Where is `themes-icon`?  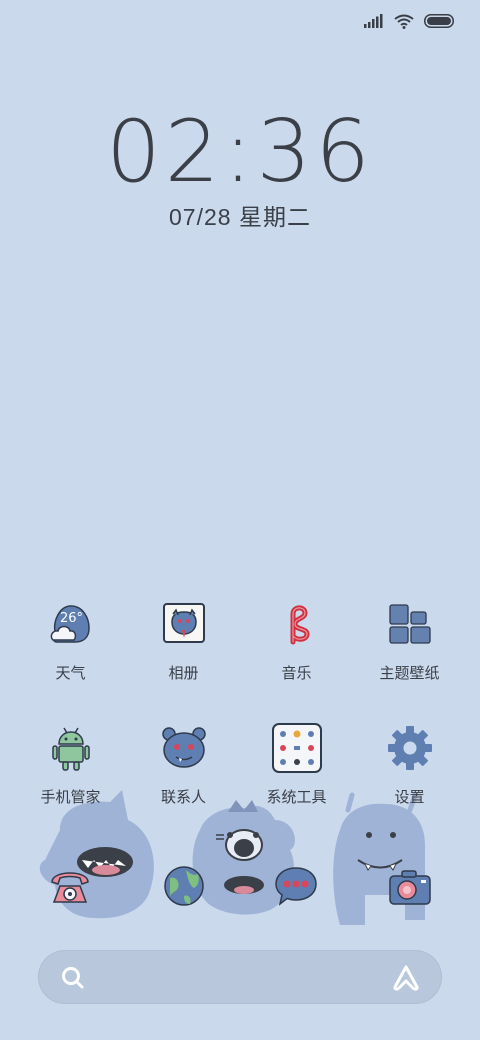 themes-icon is located at coordinates (409, 624).